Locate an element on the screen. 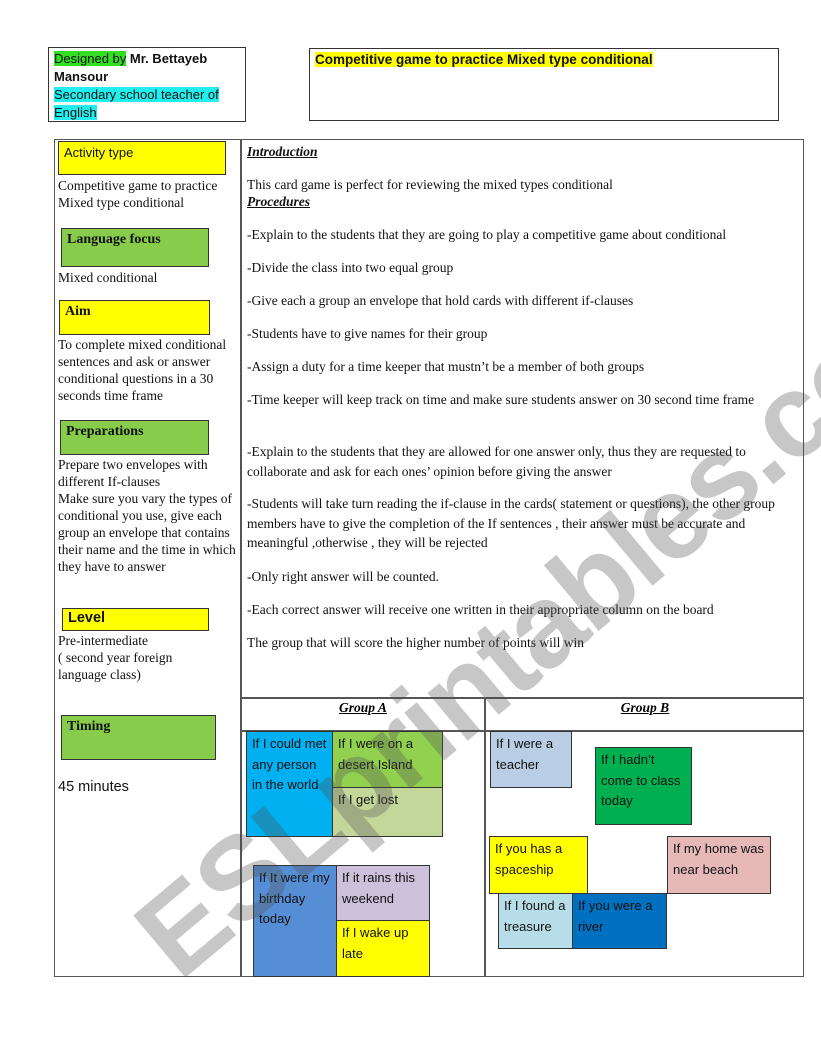  card-group-b: If I hadn’t come to class today is located at coordinates (643, 786).